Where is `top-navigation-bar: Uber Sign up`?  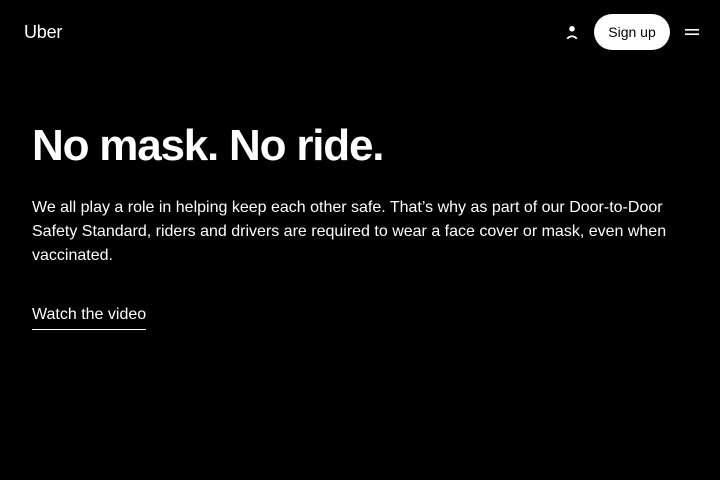 top-navigation-bar: Uber Sign up is located at coordinates (360, 32).